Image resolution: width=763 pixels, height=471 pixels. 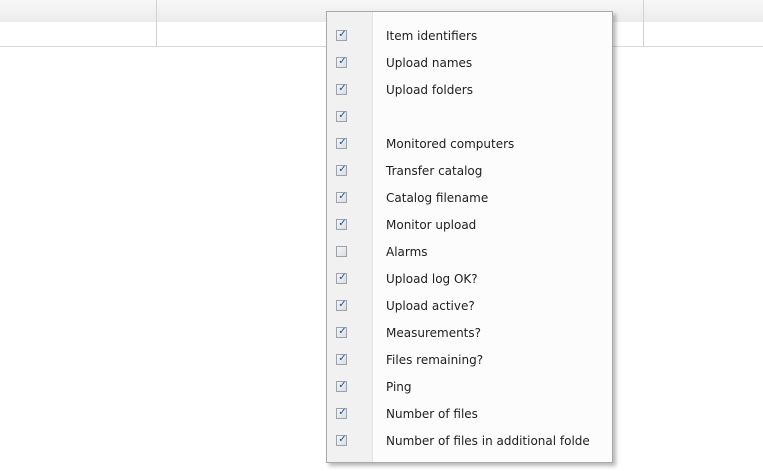 I want to click on menu-item: ✓ Catalog filename, so click(x=469, y=198).